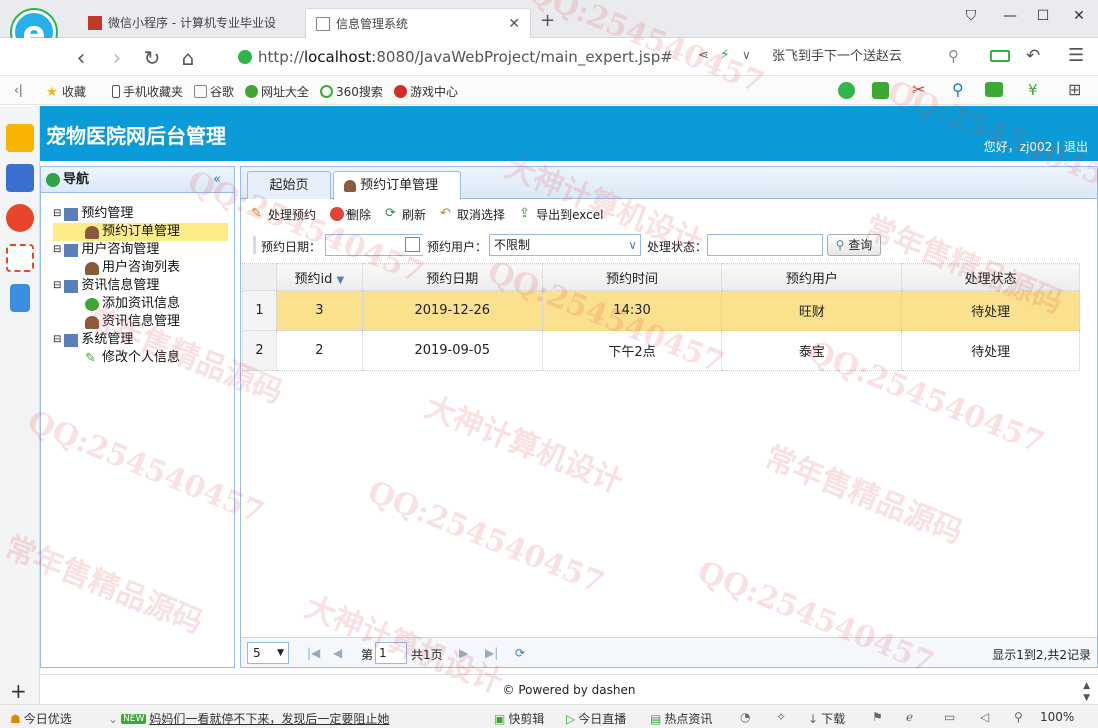 This screenshot has height=728, width=1098. What do you see at coordinates (472, 214) in the screenshot?
I see `deselect-button: ↶ 取消选择` at bounding box center [472, 214].